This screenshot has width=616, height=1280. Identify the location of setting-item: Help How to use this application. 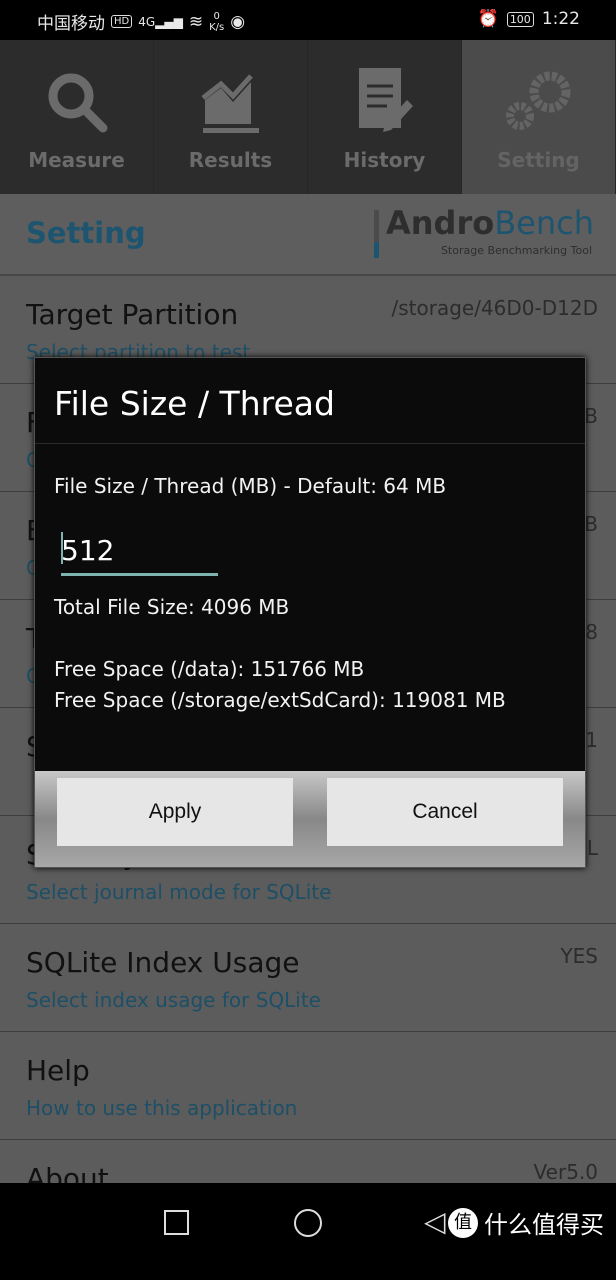
(308, 1086).